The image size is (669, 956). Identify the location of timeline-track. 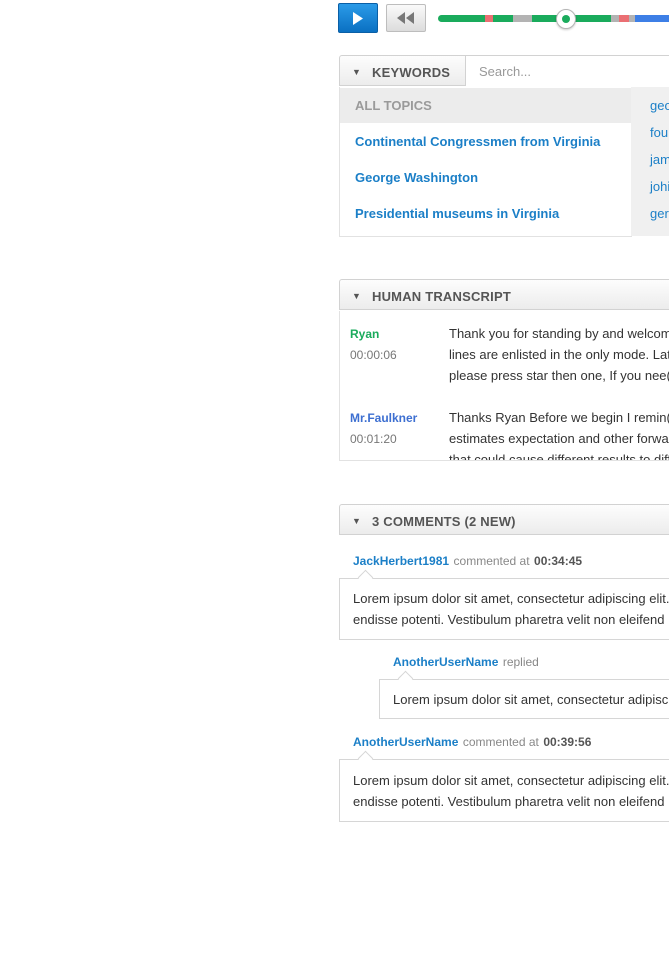
(553, 18).